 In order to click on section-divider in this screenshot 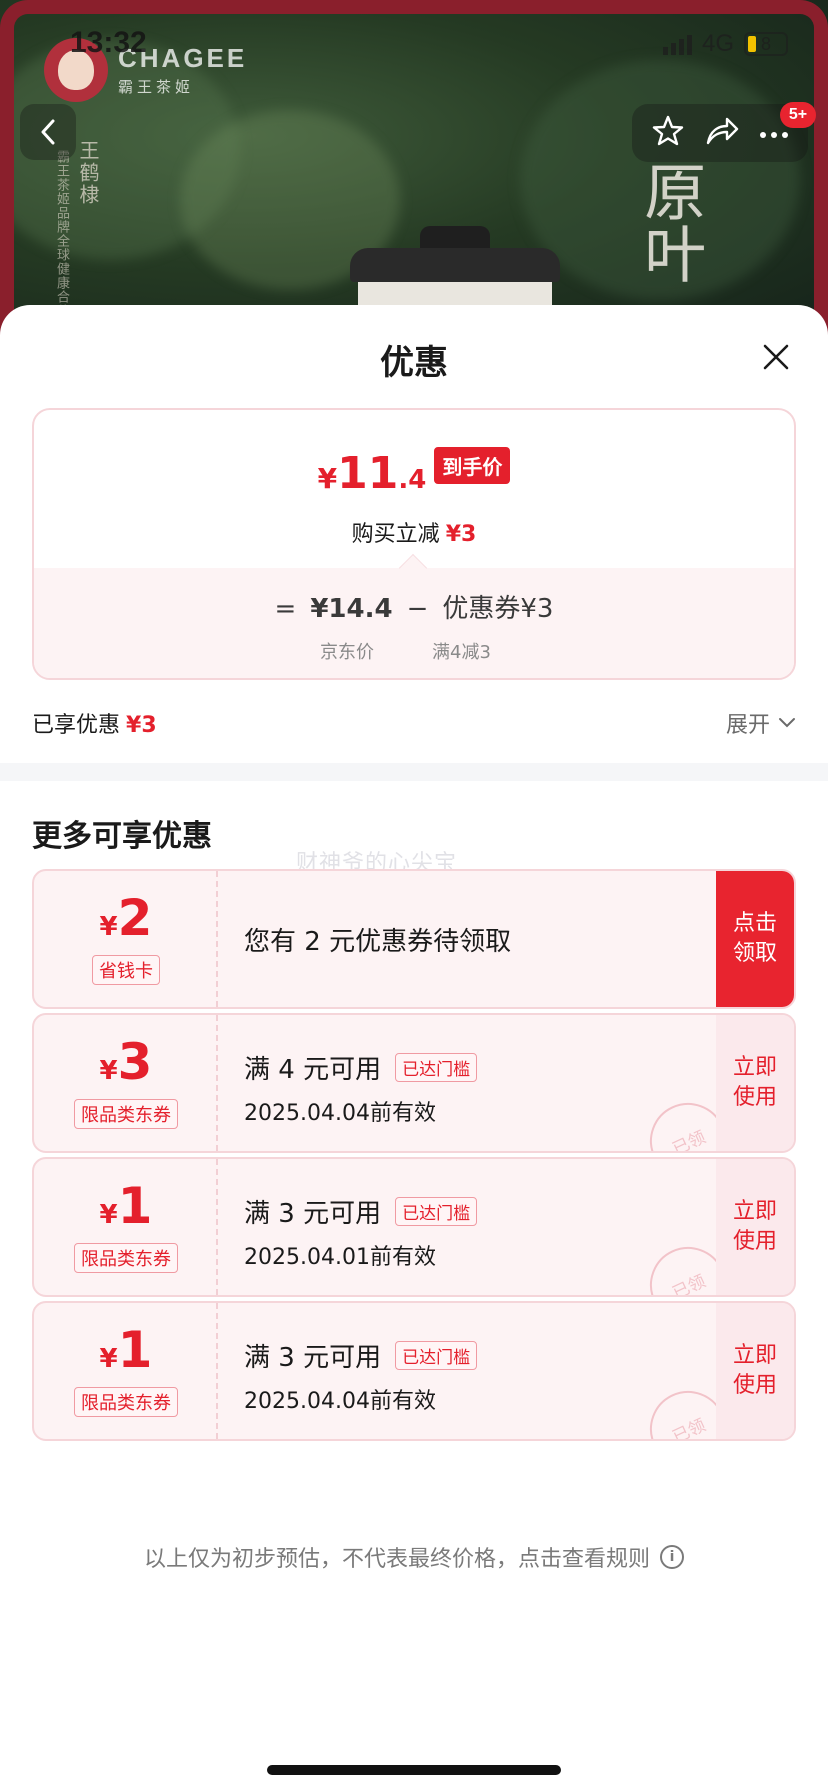, I will do `click(414, 772)`.